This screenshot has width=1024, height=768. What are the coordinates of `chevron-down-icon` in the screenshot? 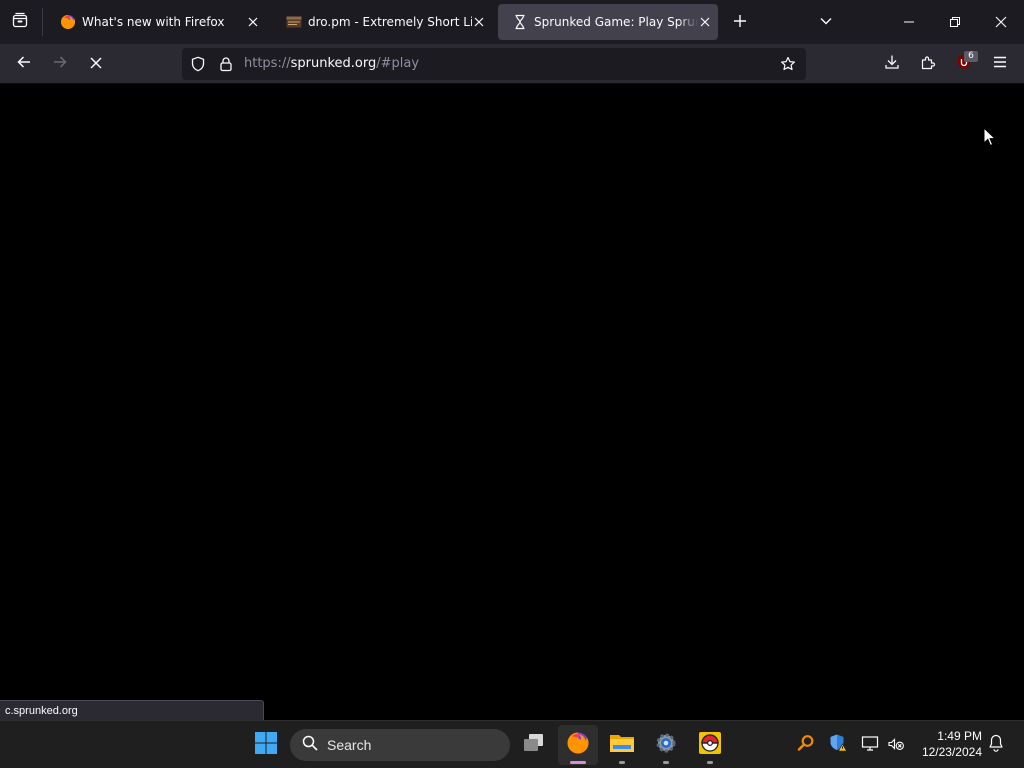 It's located at (826, 22).